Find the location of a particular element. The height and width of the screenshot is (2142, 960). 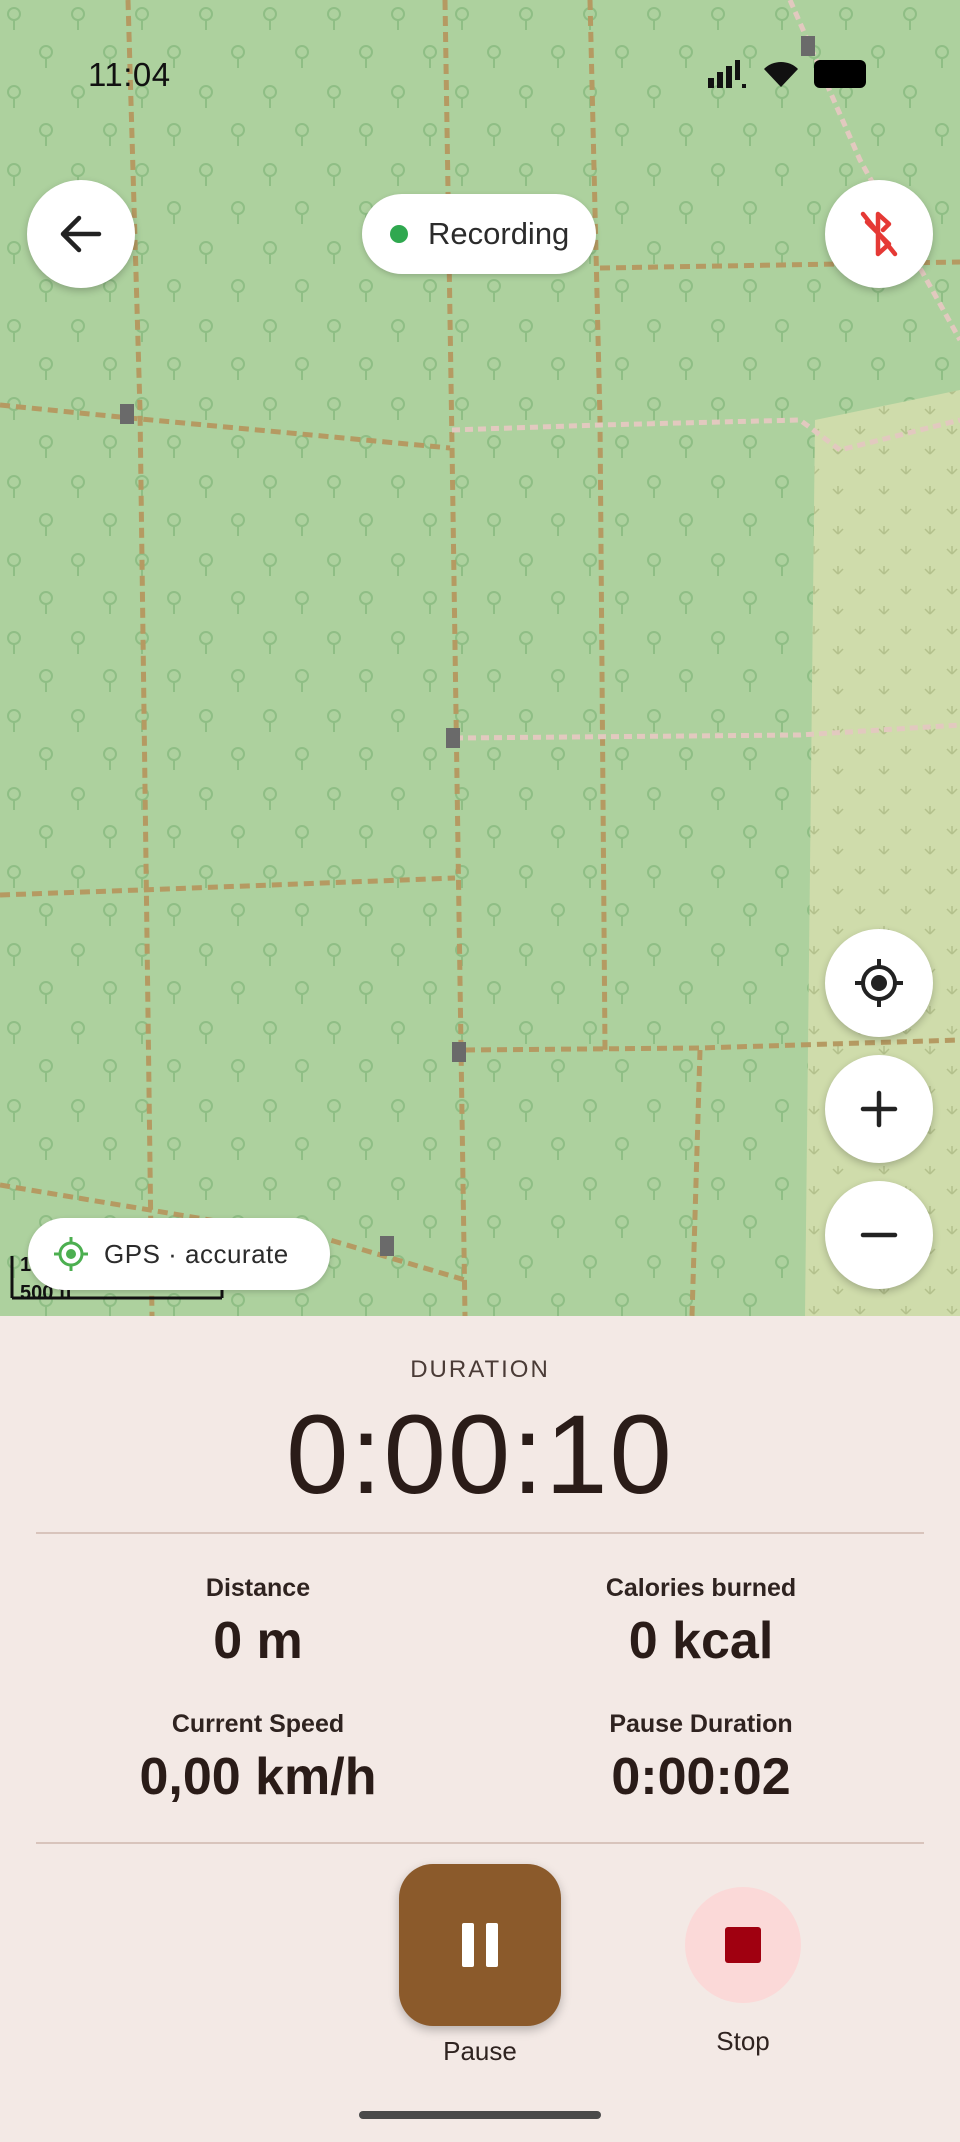

recording-dot is located at coordinates (399, 234).